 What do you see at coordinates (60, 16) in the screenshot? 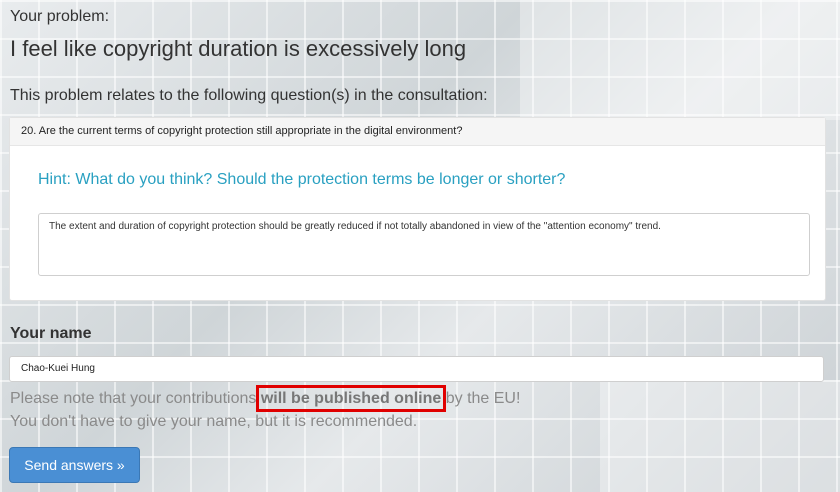
I see `problem-caption: Your problem:` at bounding box center [60, 16].